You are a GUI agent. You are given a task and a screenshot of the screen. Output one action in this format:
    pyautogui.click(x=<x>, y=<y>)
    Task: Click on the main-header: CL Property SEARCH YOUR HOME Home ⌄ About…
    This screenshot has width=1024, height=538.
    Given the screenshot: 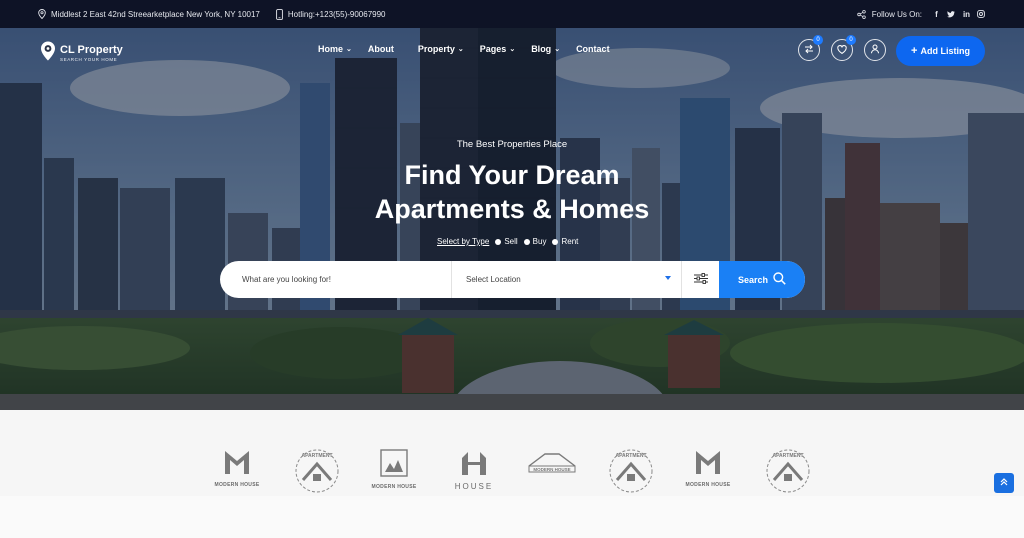 What is the action you would take?
    pyautogui.click(x=512, y=51)
    